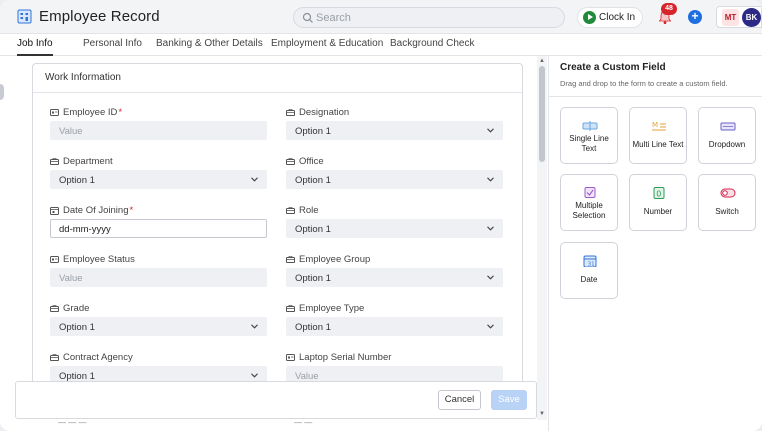 This screenshot has height=431, width=762. I want to click on peek-text: — — —, so click(72, 423).